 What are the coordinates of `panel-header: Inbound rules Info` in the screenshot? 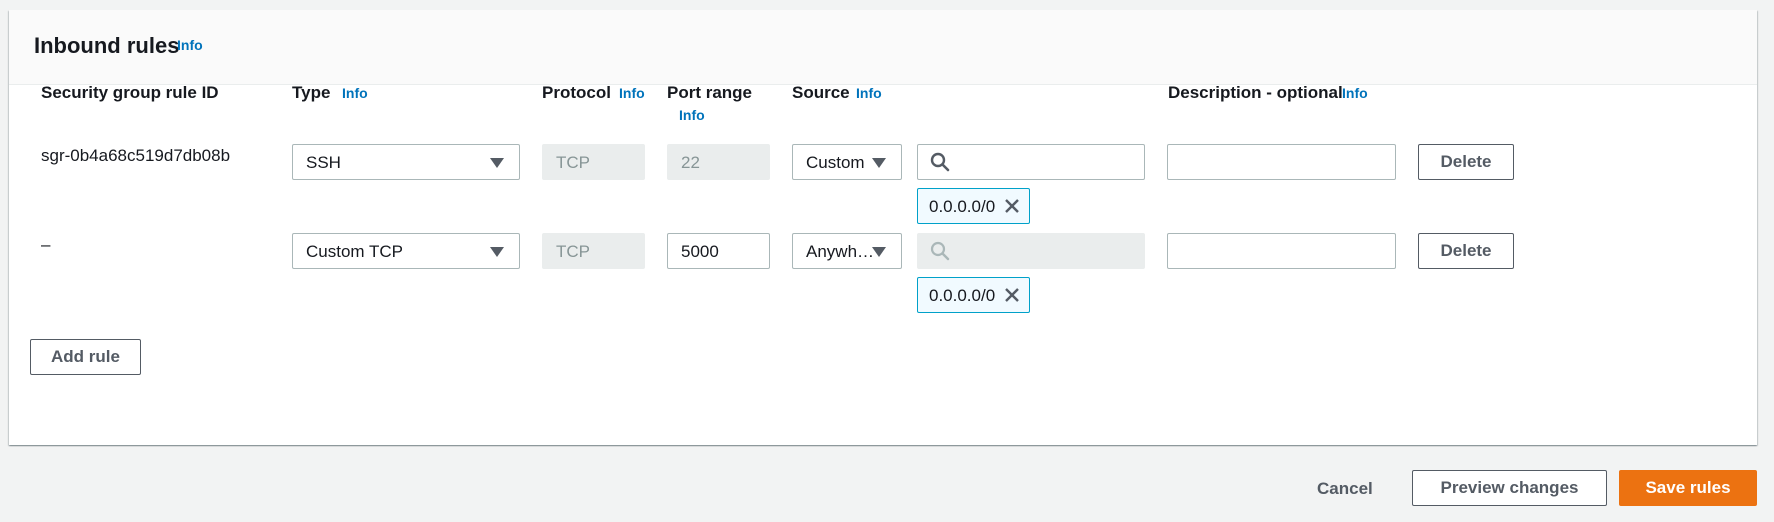 It's located at (883, 47).